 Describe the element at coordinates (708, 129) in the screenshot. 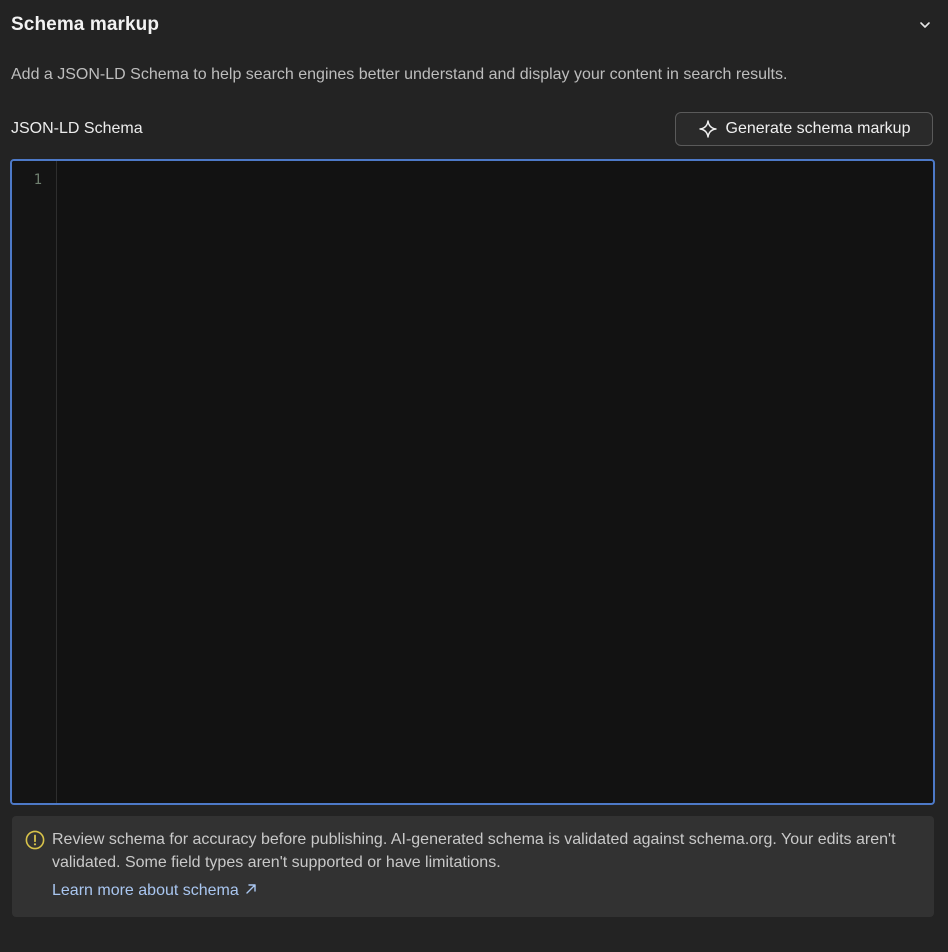

I see `sparkle-icon` at that location.